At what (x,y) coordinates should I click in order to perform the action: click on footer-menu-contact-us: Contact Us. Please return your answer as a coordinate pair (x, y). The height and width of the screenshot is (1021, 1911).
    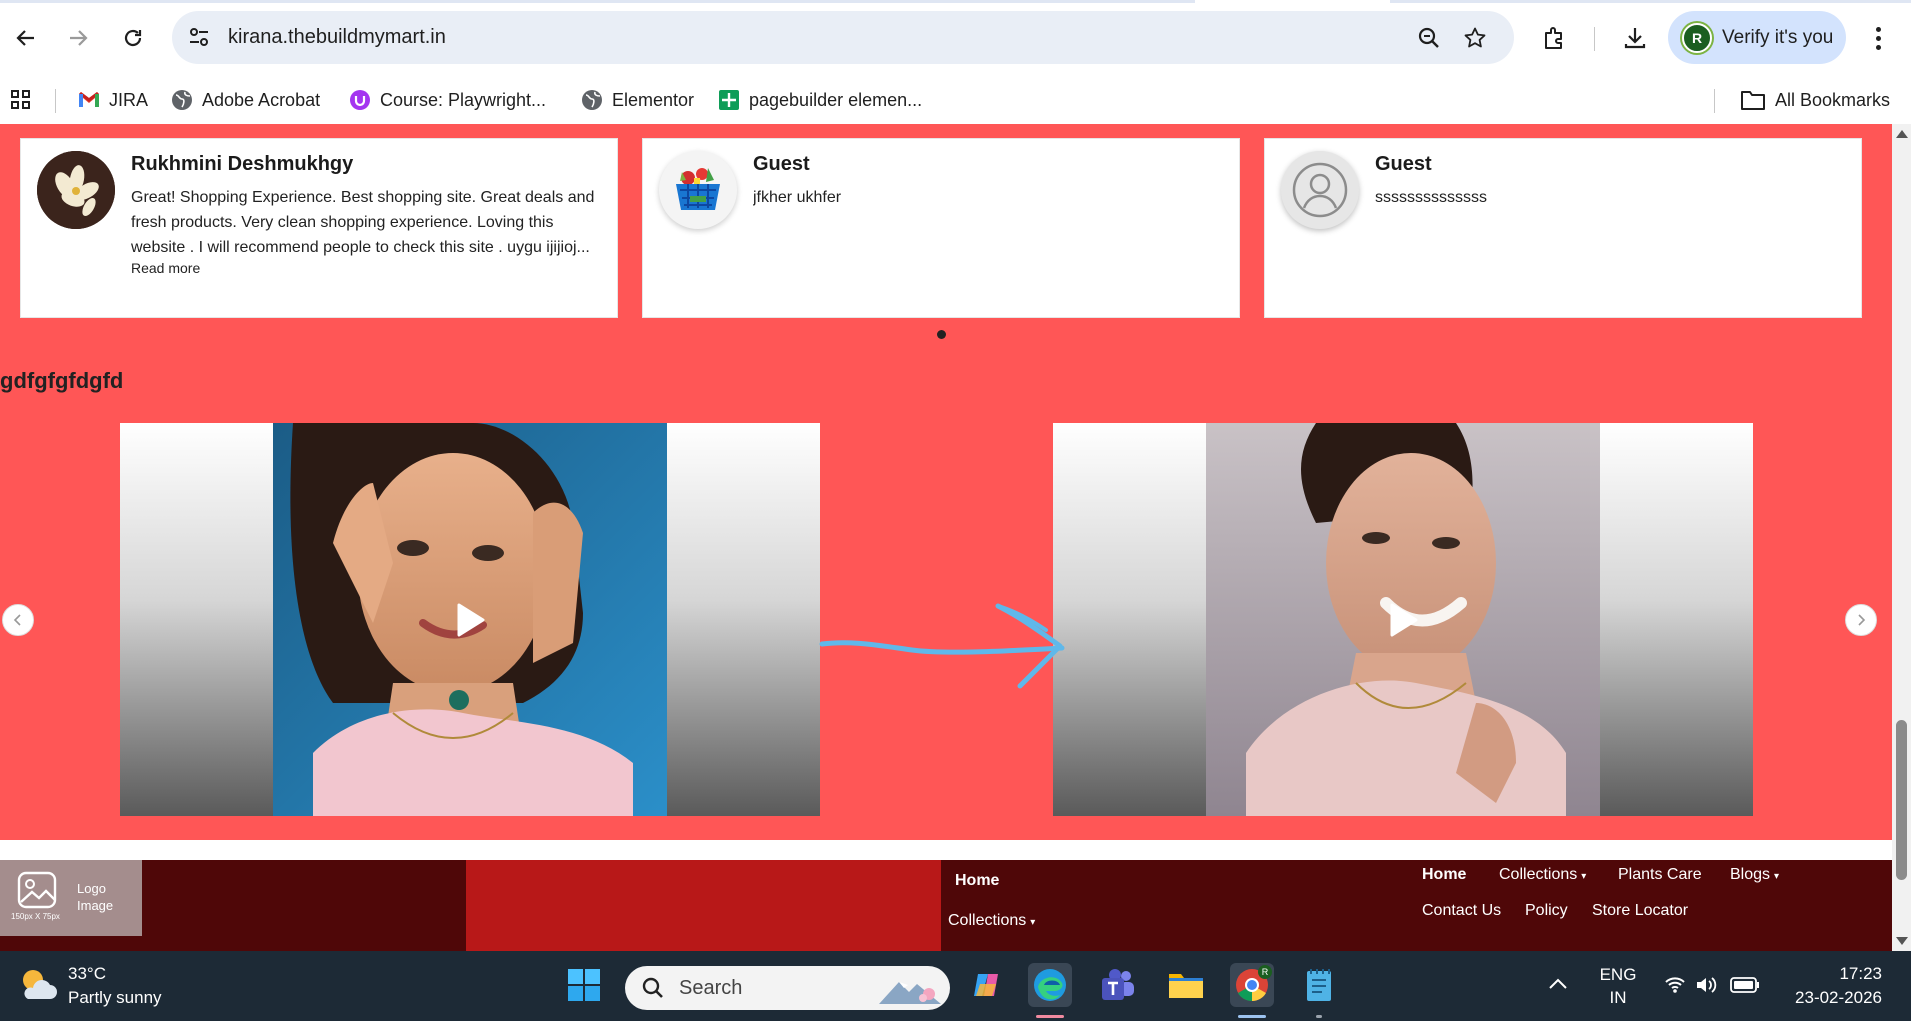
    Looking at the image, I should click on (1461, 911).